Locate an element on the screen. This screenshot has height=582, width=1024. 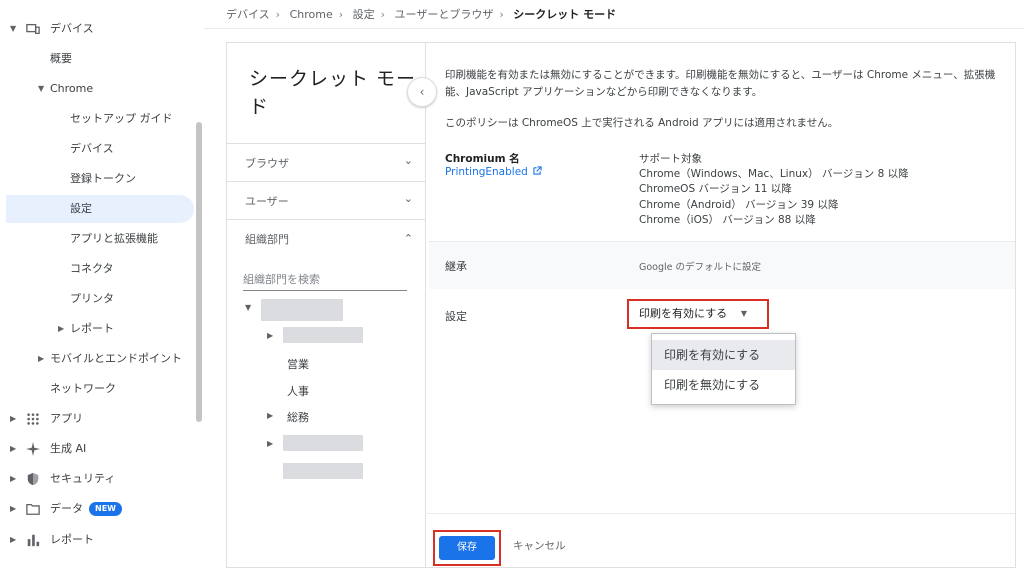
bar-chart-icon is located at coordinates (33, 540).